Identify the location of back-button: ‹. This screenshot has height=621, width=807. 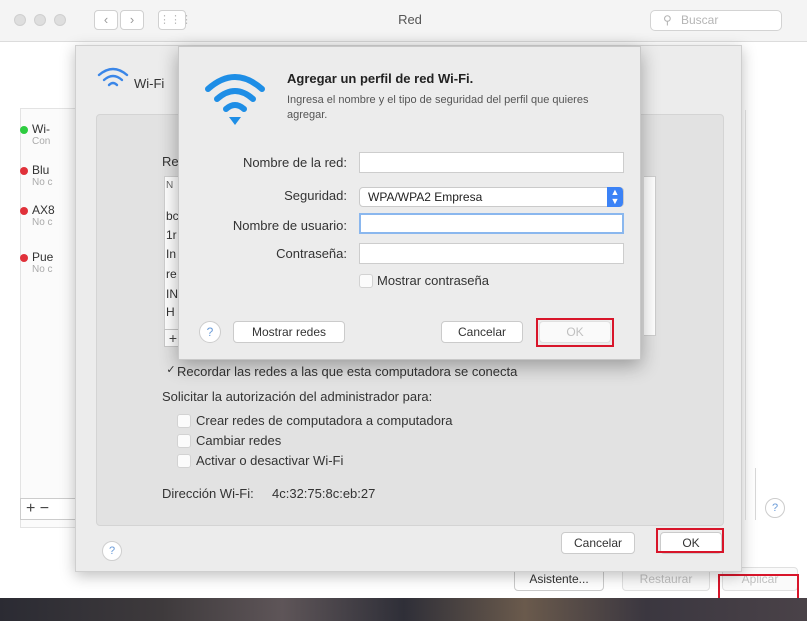
(106, 20).